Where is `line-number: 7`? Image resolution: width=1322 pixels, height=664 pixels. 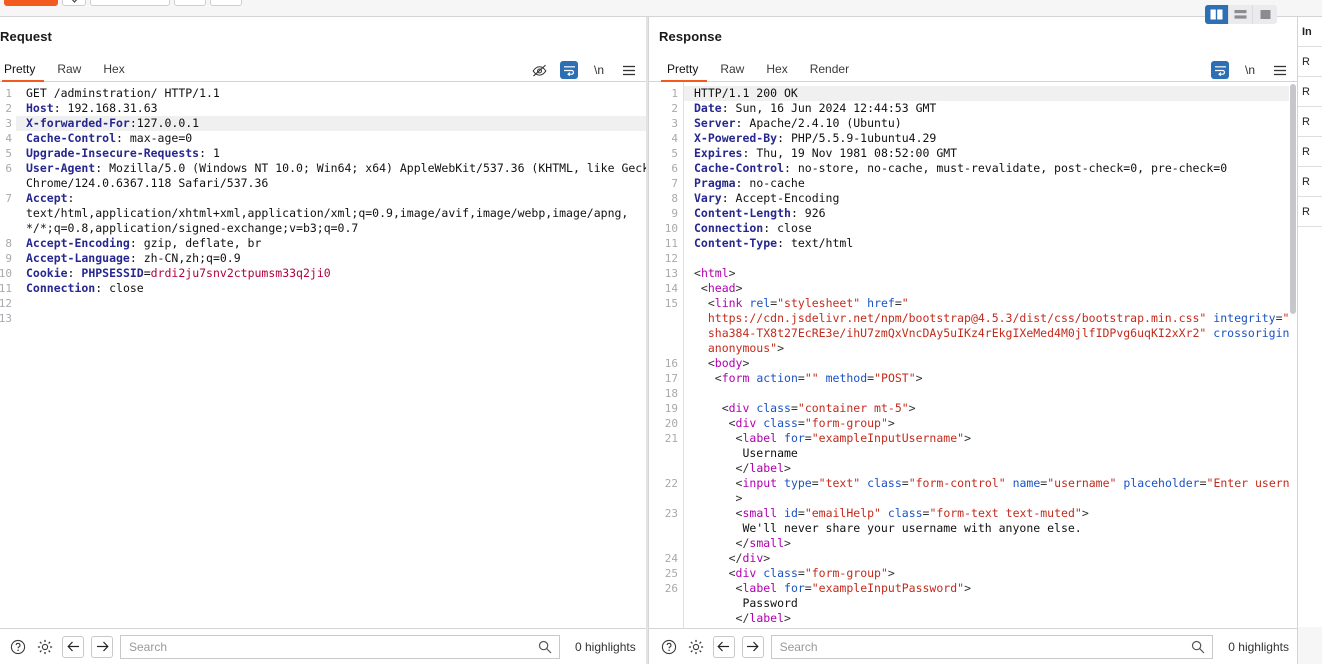
line-number: 7 is located at coordinates (8, 198).